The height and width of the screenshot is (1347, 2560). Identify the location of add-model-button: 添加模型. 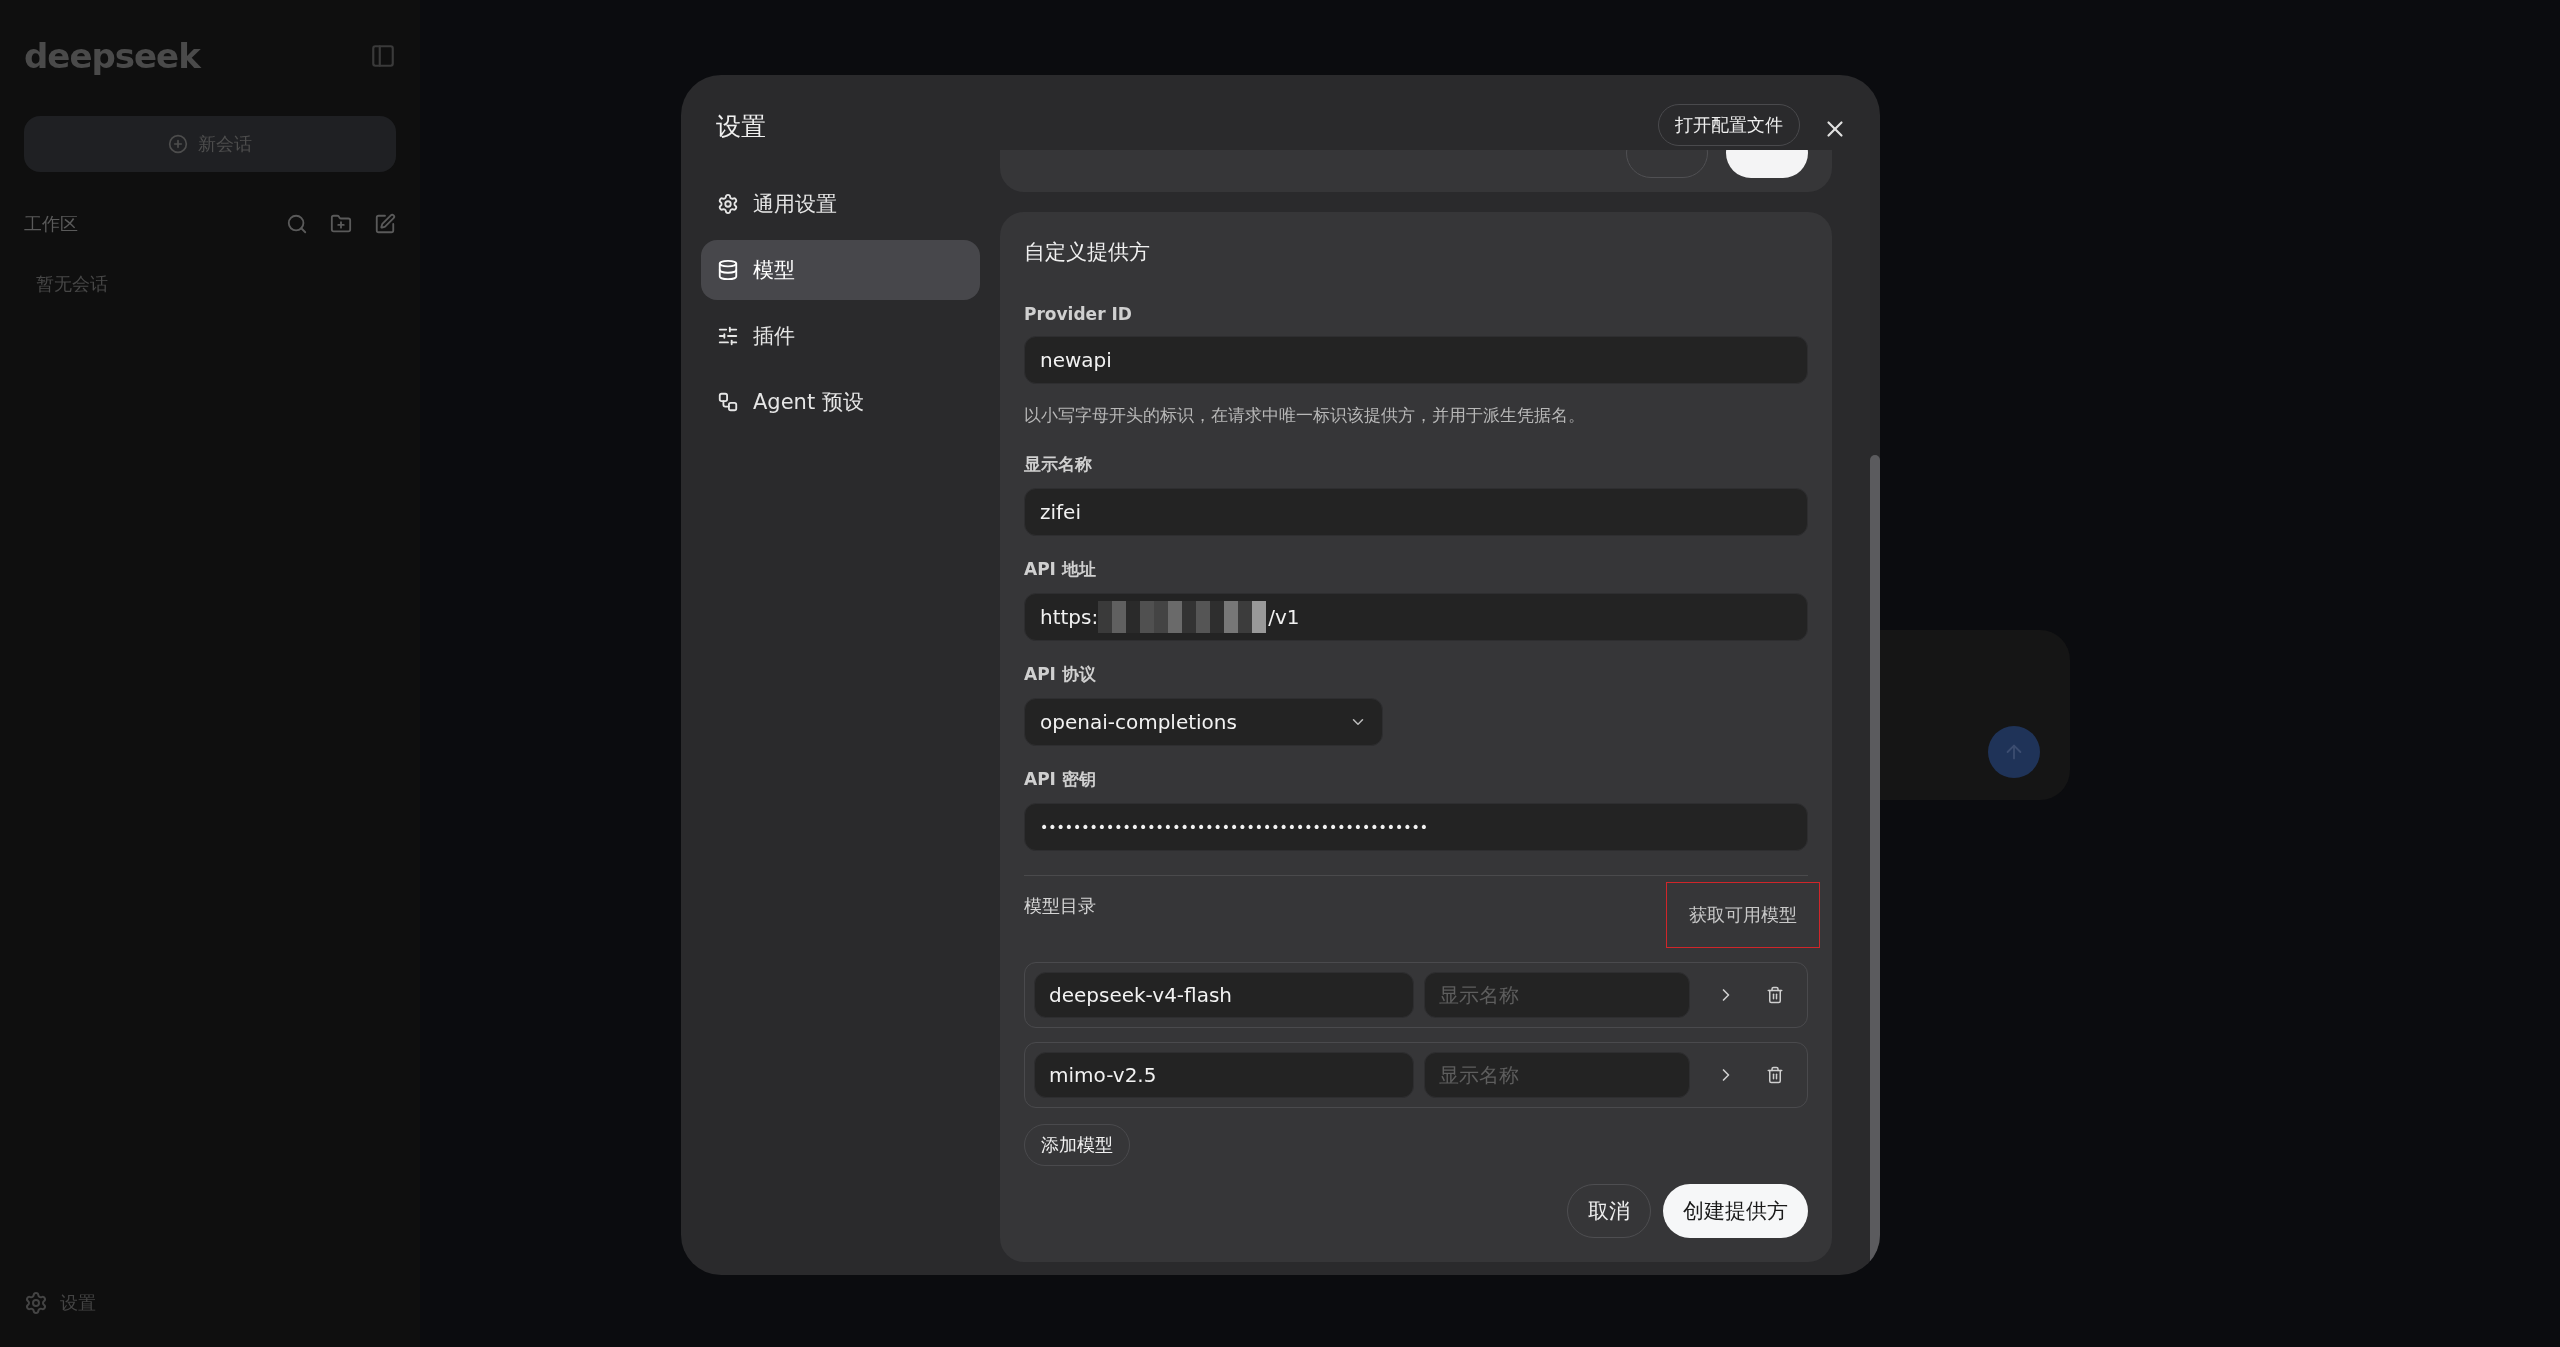
(1077, 1145).